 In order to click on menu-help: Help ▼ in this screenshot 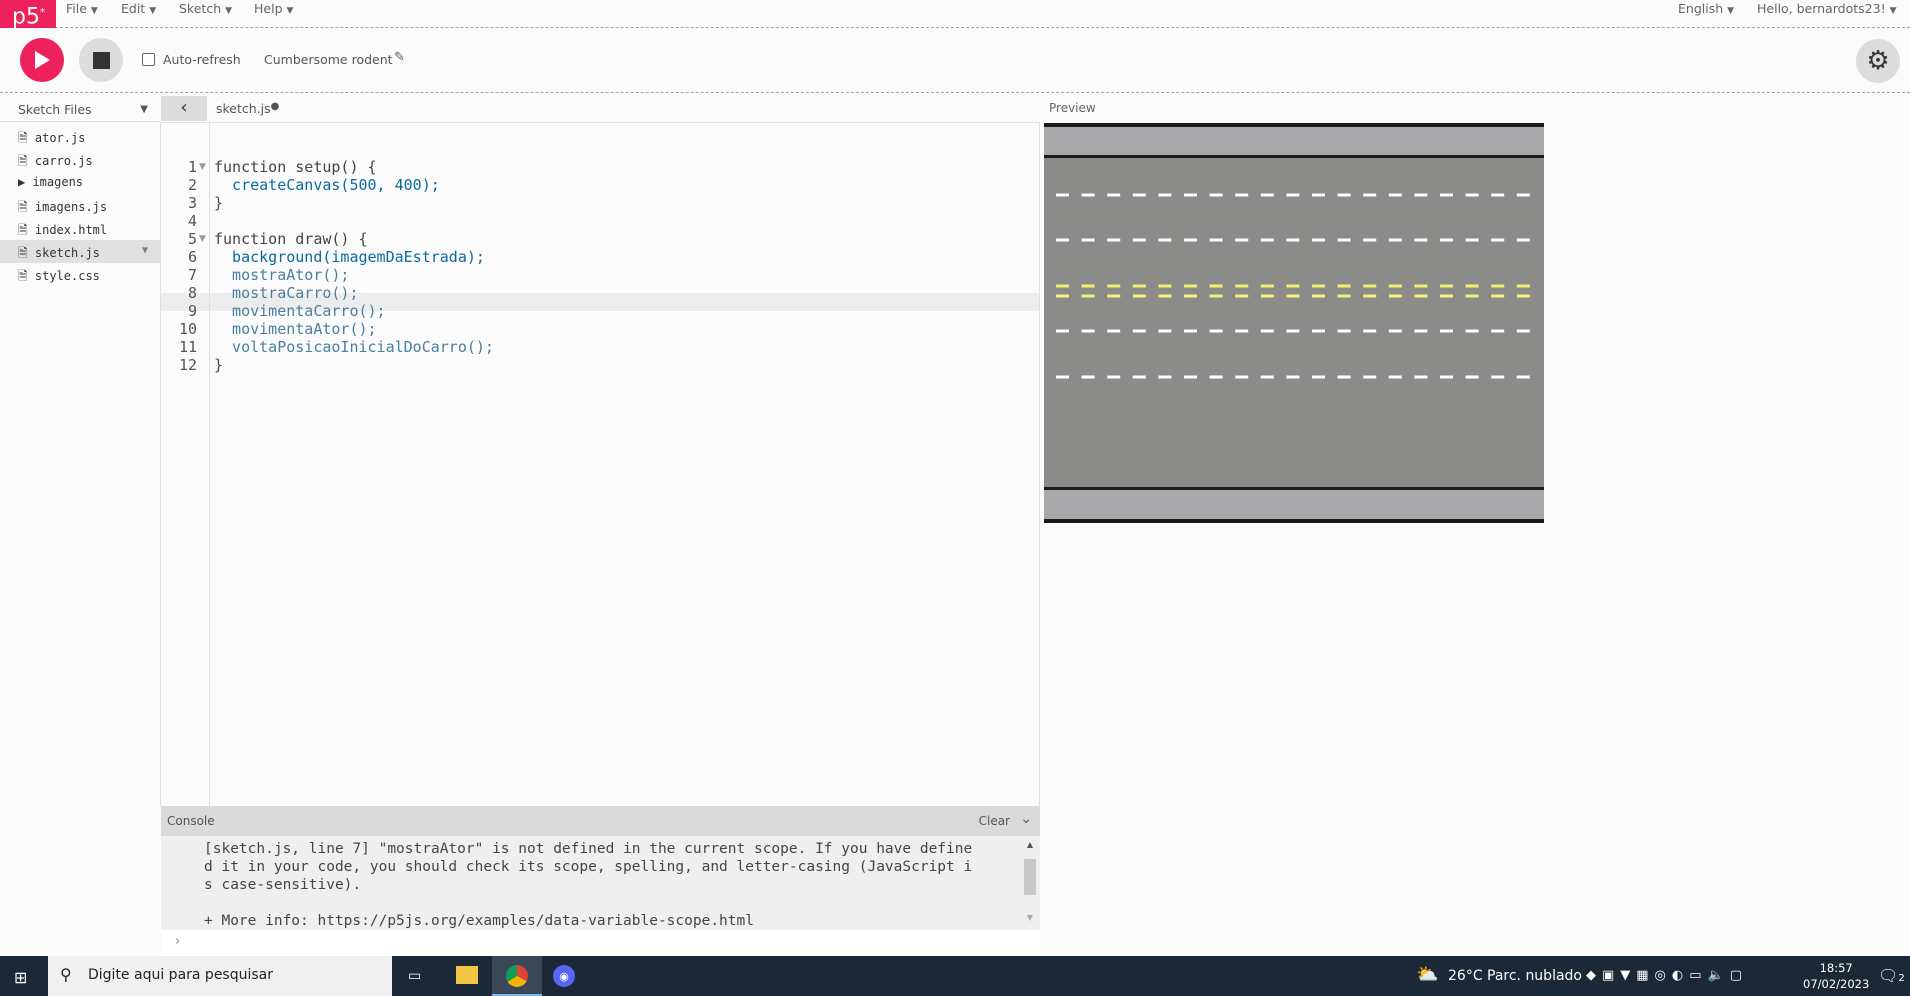, I will do `click(273, 10)`.